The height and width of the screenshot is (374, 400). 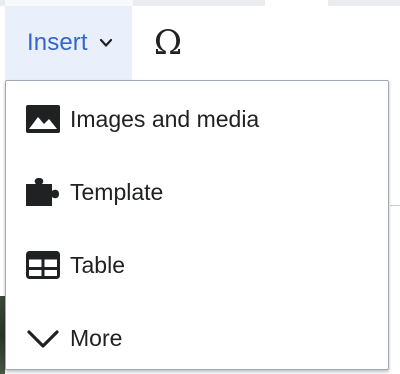 What do you see at coordinates (43, 192) in the screenshot?
I see `puzzle-icon` at bounding box center [43, 192].